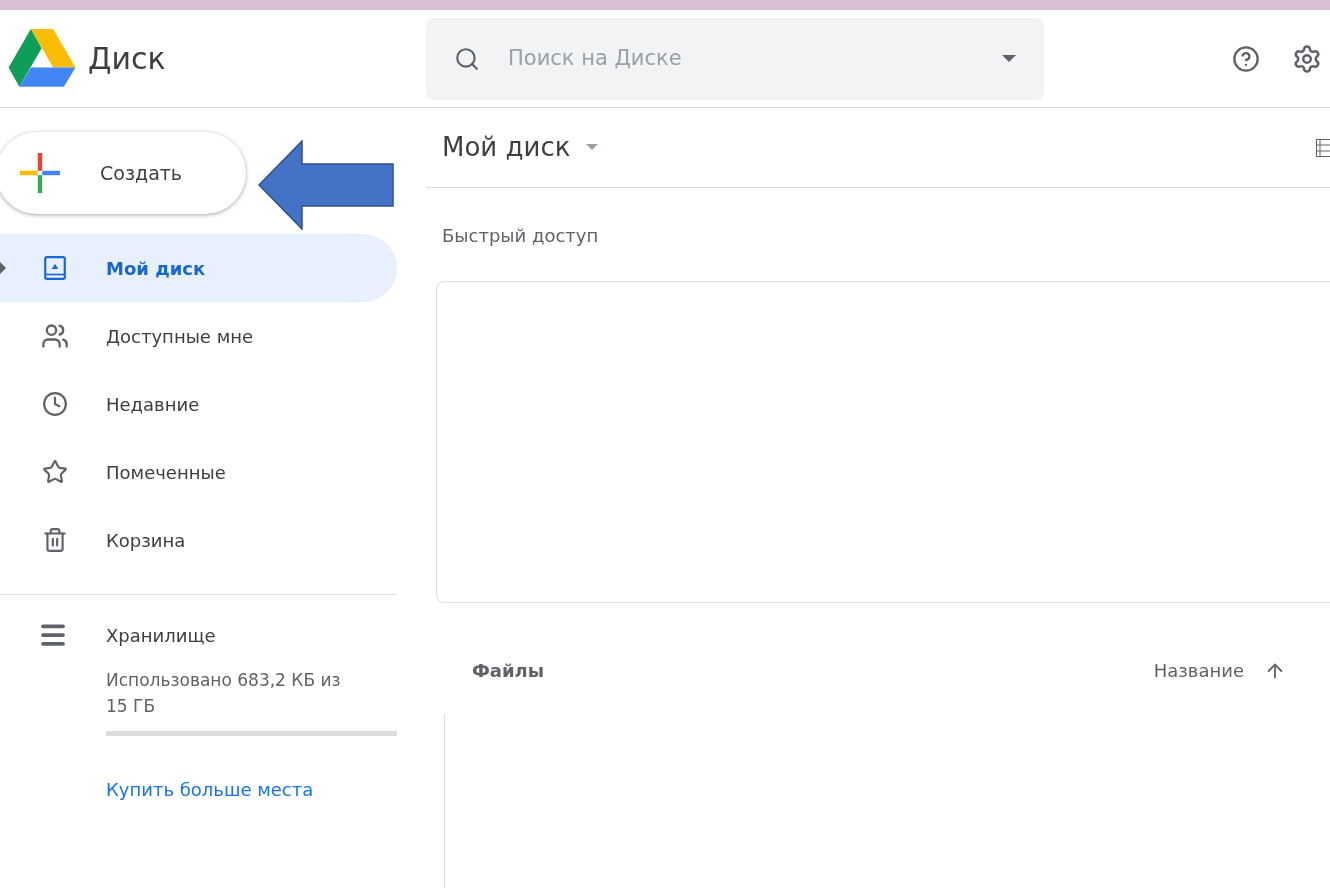 This screenshot has width=1330, height=888. Describe the element at coordinates (741, 58) in the screenshot. I see `search-field: Поиск на Диске` at that location.